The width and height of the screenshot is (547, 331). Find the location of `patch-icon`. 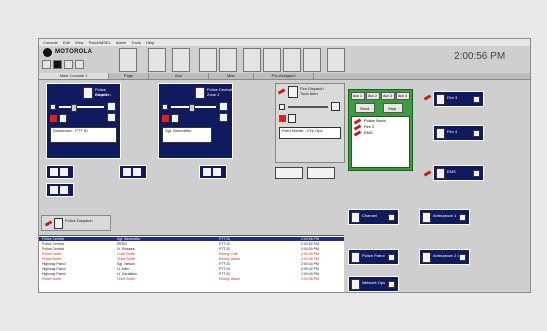

patch-icon is located at coordinates (68, 64).